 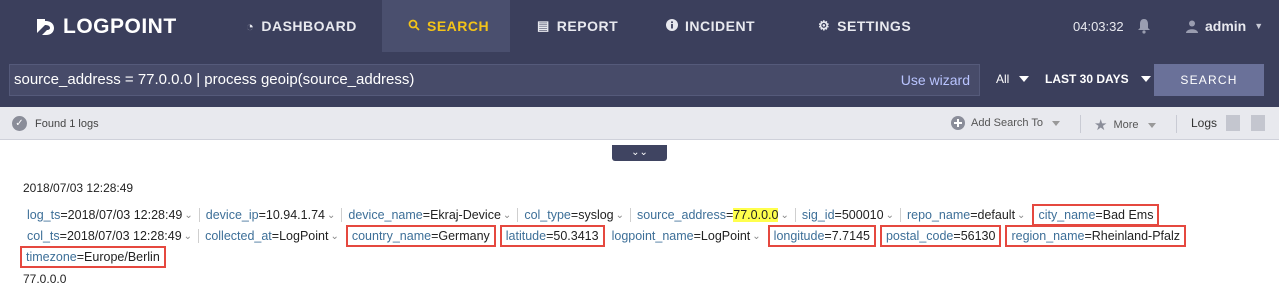 What do you see at coordinates (464, 236) in the screenshot?
I see `field-value: Germany` at bounding box center [464, 236].